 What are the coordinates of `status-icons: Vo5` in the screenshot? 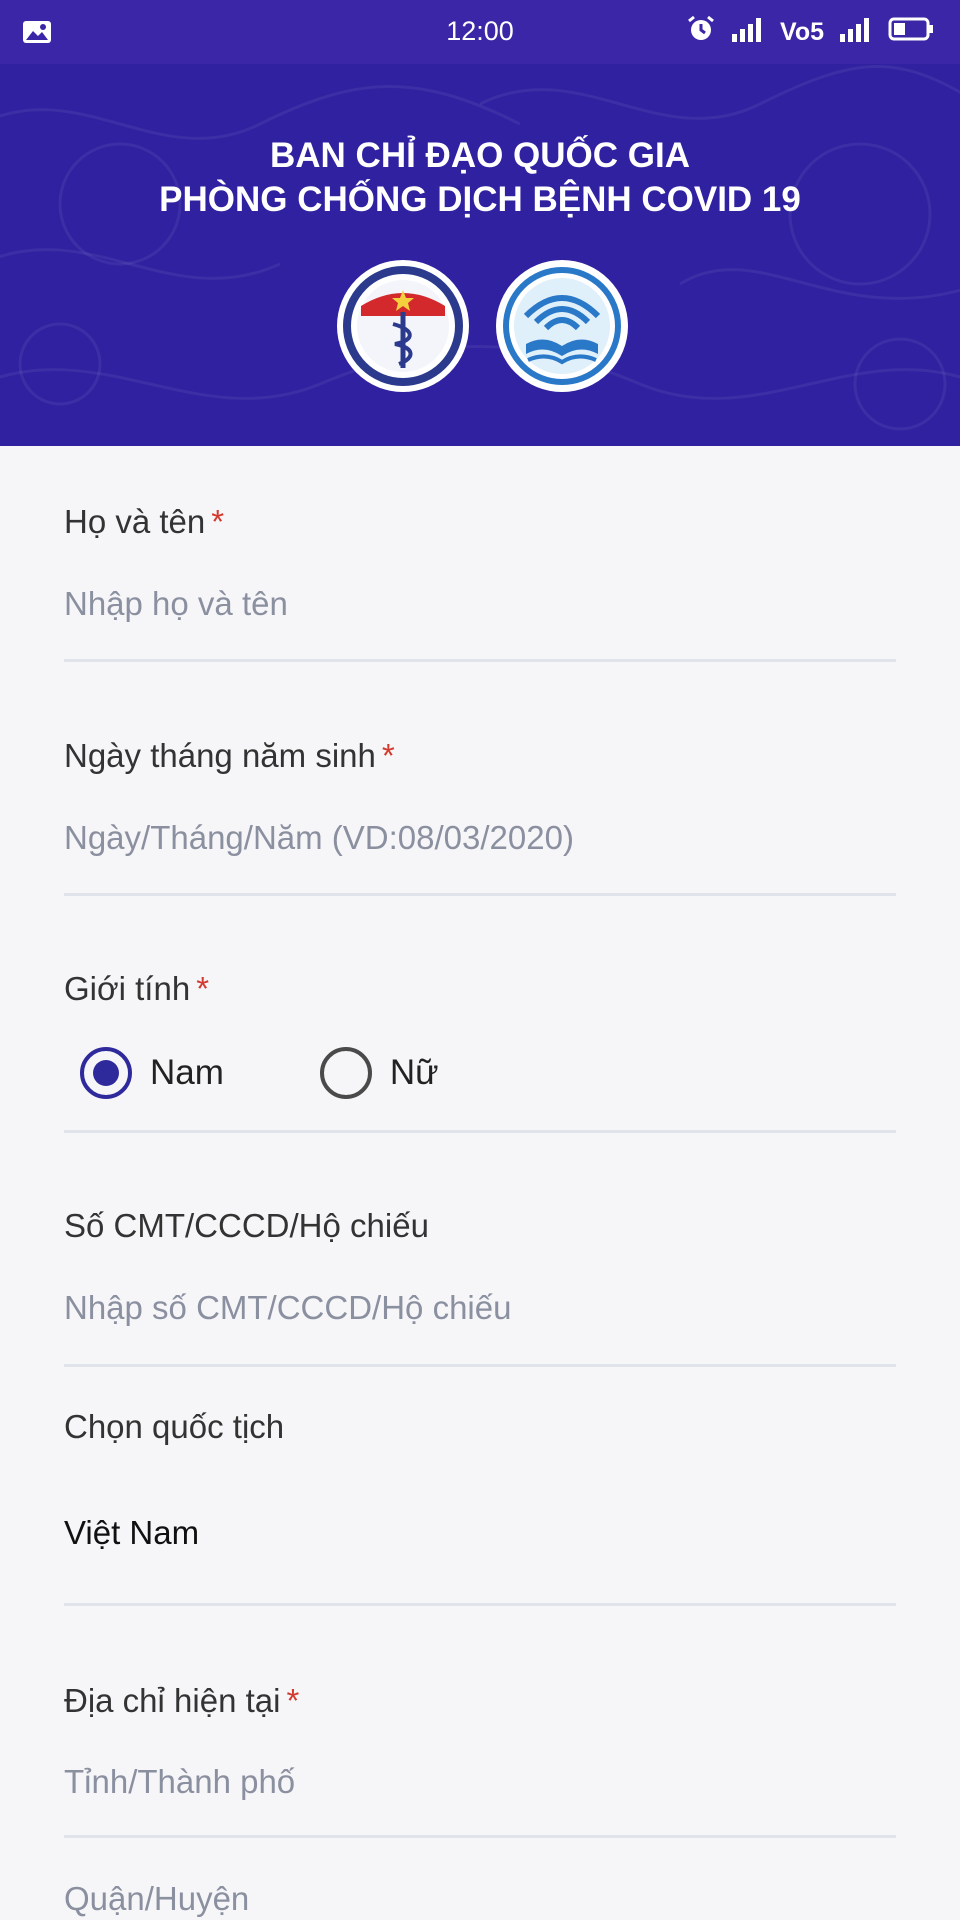 It's located at (810, 32).